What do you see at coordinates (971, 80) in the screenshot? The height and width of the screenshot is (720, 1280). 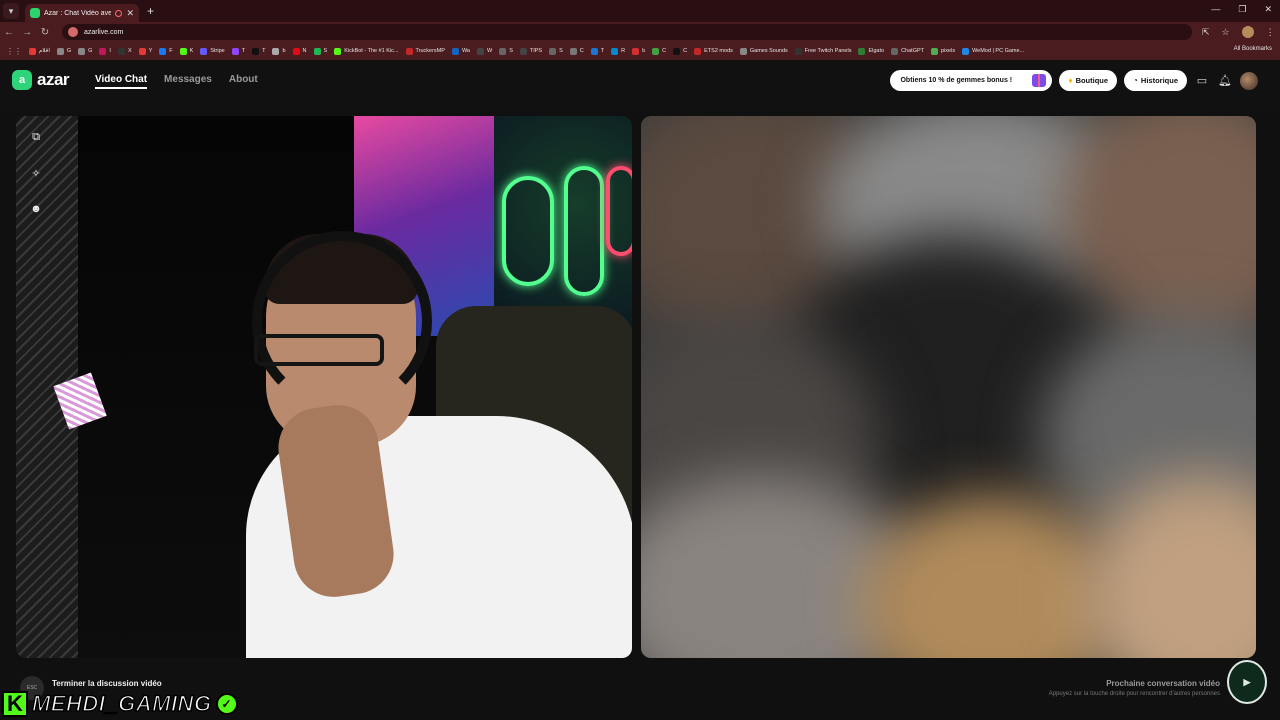 I see `gems-promo-button: Obtiens 10 % de gemmes bonus !` at bounding box center [971, 80].